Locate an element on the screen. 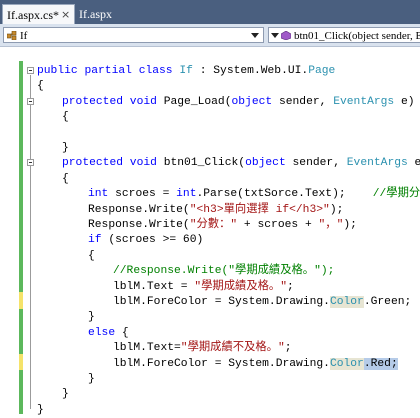 This screenshot has width=420, height=418. close-icon: × is located at coordinates (65, 15).